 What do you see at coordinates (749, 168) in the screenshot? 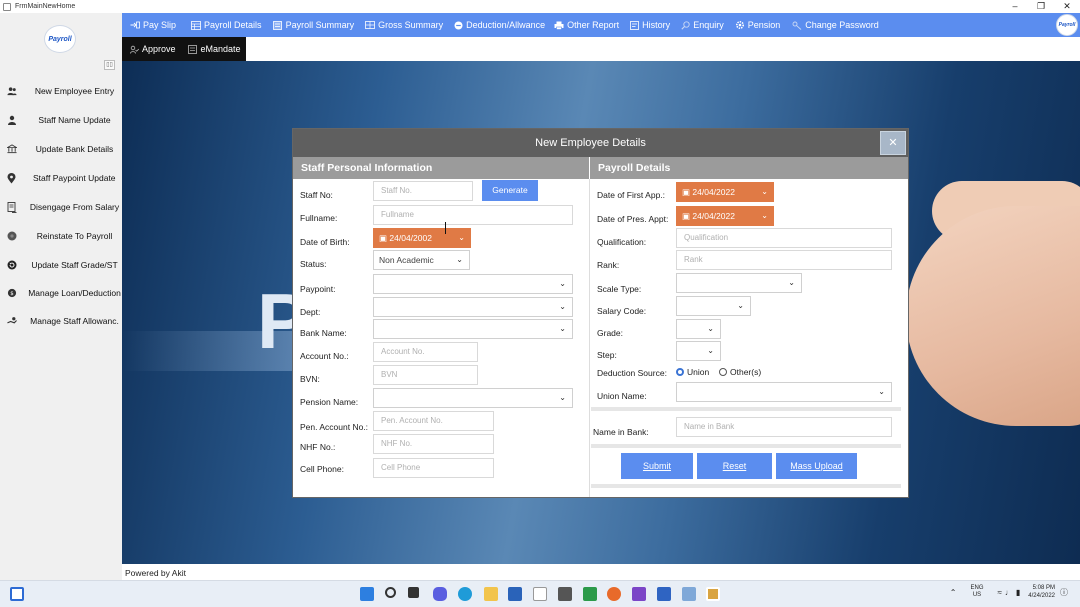
I see `section-payroll-details: Payroll Details` at bounding box center [749, 168].